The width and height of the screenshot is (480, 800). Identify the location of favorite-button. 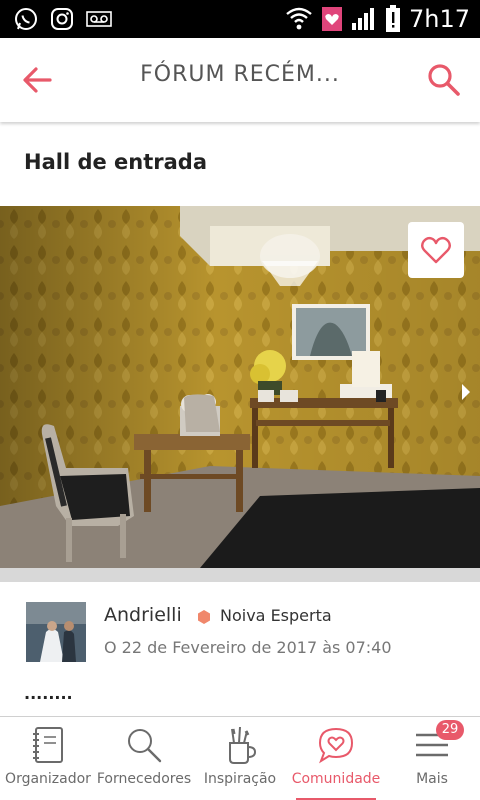
(436, 250).